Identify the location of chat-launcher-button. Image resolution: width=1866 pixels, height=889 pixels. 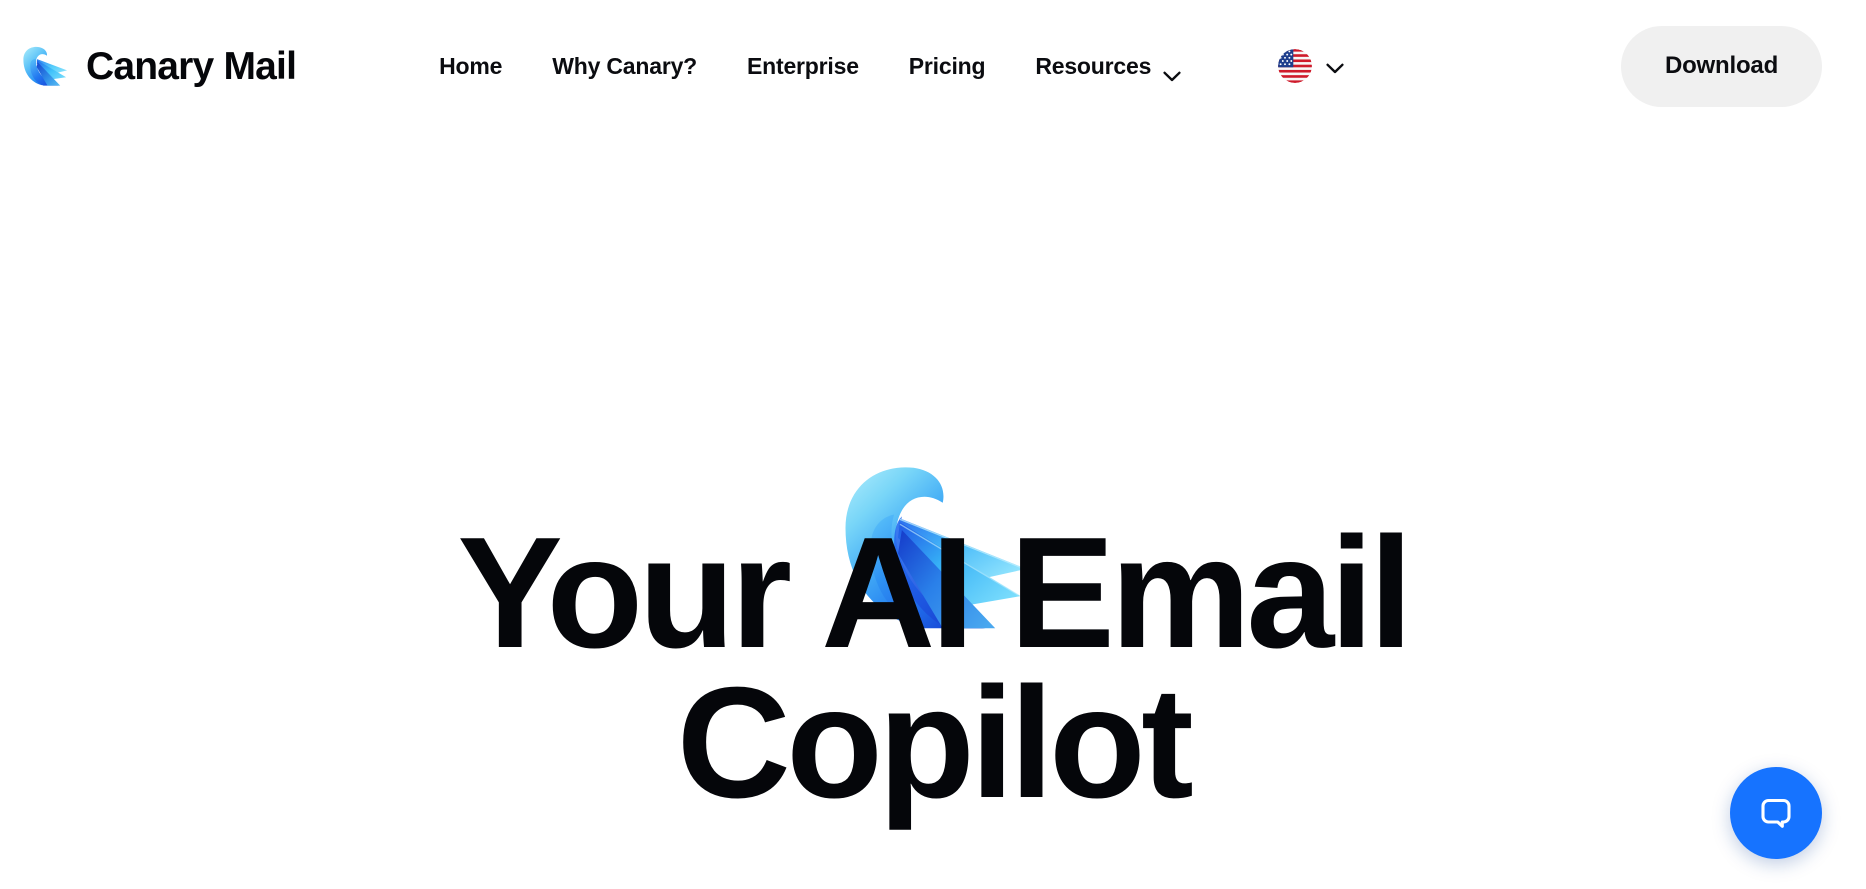
(1776, 813).